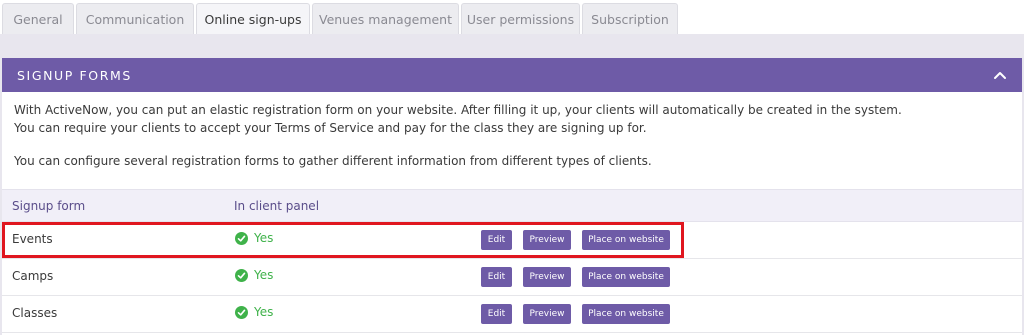 The height and width of the screenshot is (335, 1024). Describe the element at coordinates (277, 206) in the screenshot. I see `column-header-in-client-panel: In client panel` at that location.